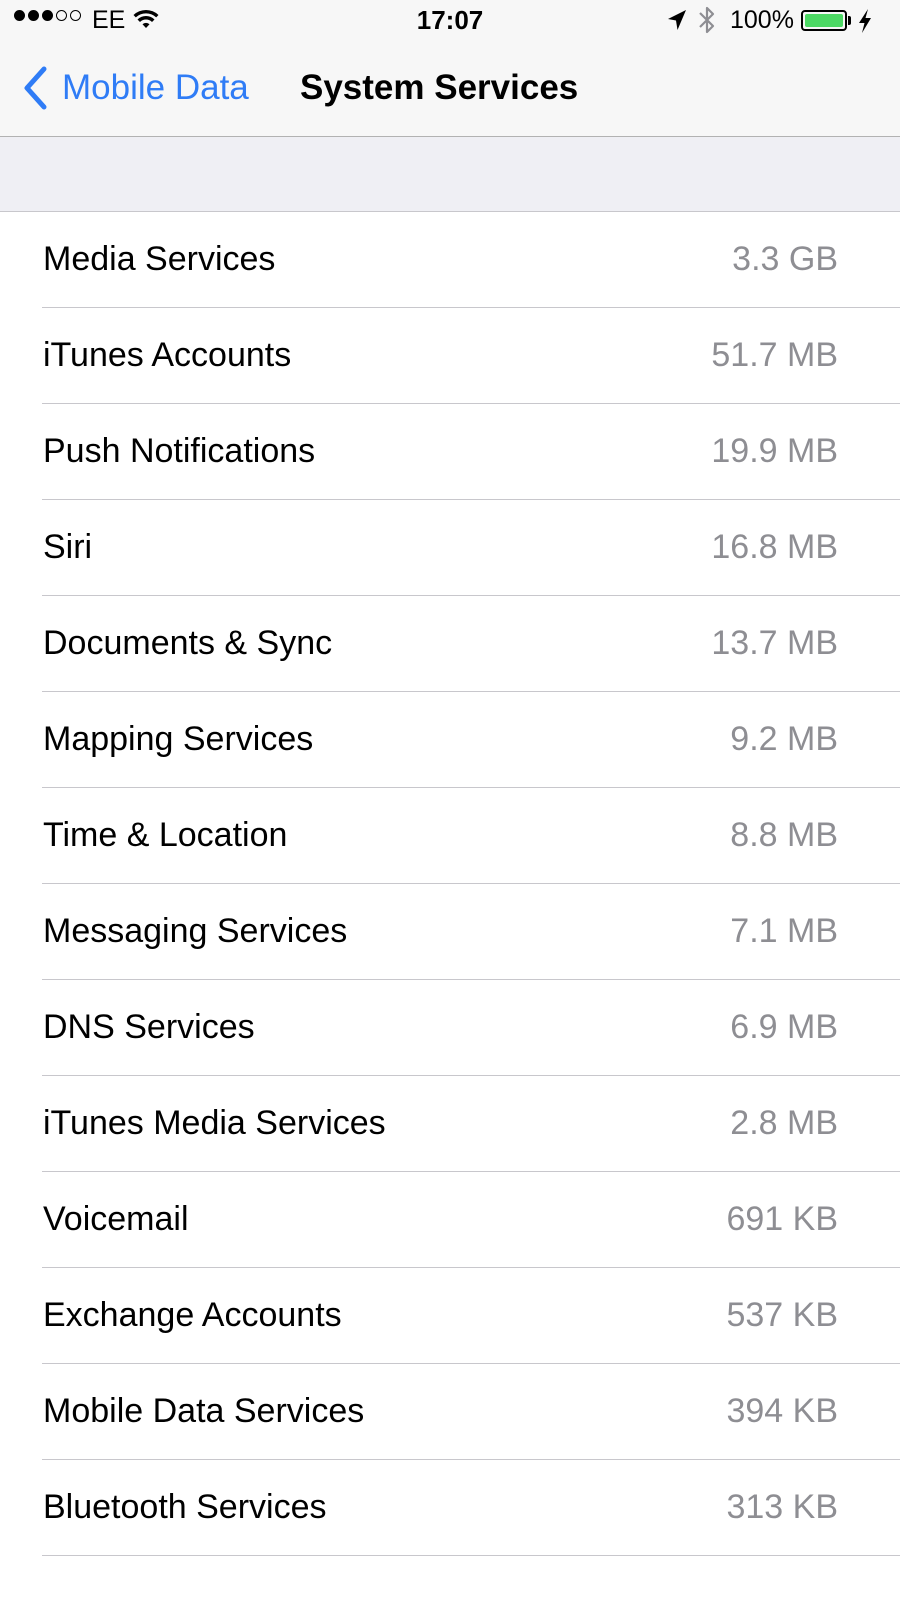 Image resolution: width=900 pixels, height=1600 pixels. I want to click on back-button-label: Mobile Data, so click(155, 87).